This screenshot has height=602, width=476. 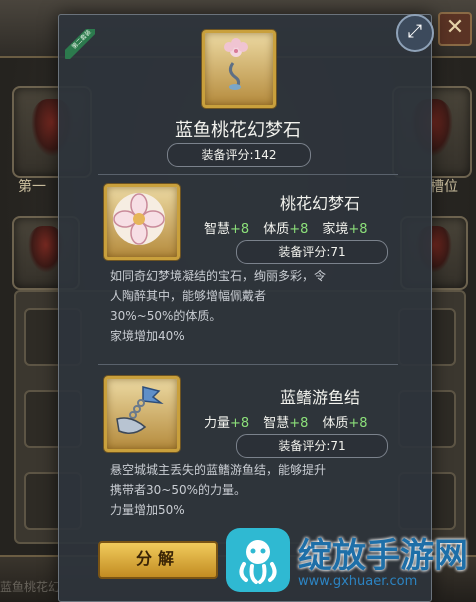 What do you see at coordinates (30, 587) in the screenshot?
I see `bottom-text: 蓝鱼桃花幻` at bounding box center [30, 587].